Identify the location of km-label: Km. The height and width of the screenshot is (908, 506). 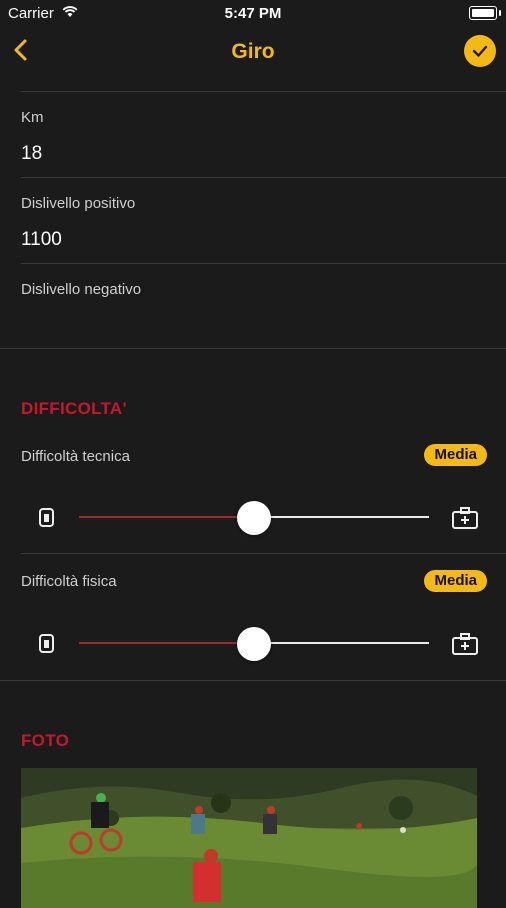
(32, 117).